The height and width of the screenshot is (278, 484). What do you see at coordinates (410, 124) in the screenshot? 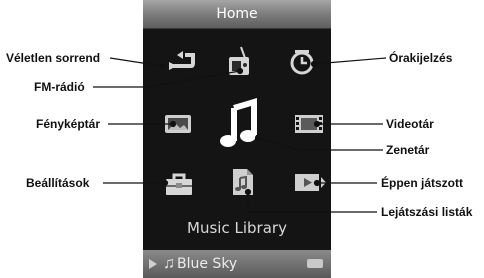
I see `label-video: Videotár` at bounding box center [410, 124].